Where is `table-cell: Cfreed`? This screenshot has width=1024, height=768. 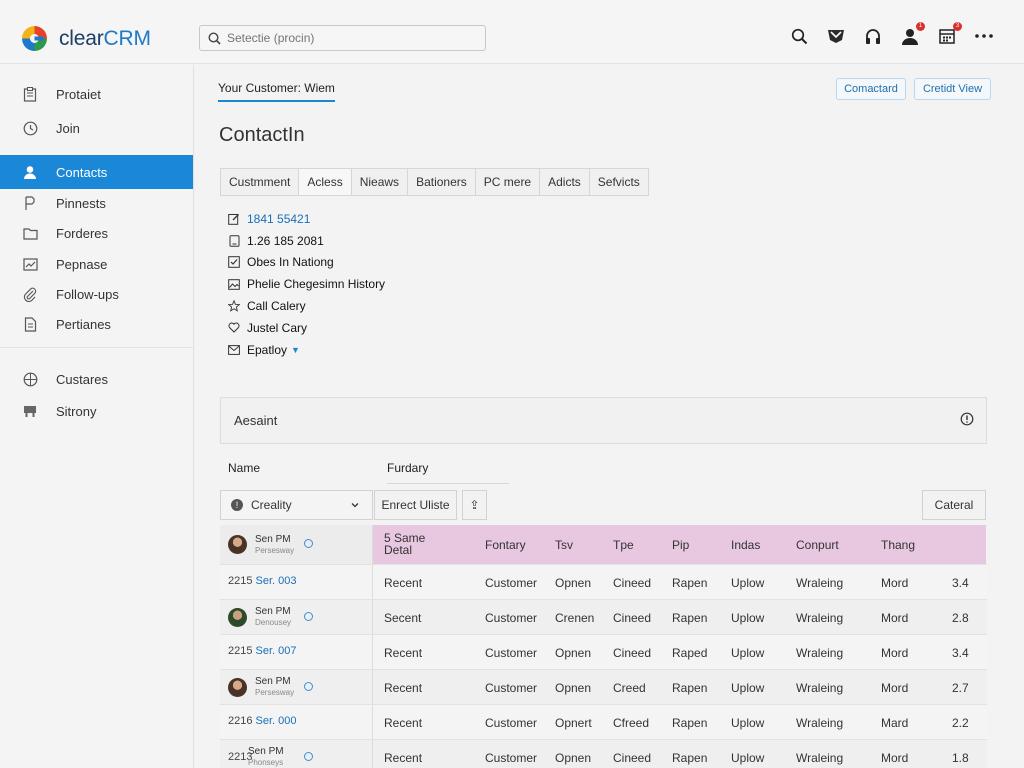
table-cell: Cfreed is located at coordinates (631, 723).